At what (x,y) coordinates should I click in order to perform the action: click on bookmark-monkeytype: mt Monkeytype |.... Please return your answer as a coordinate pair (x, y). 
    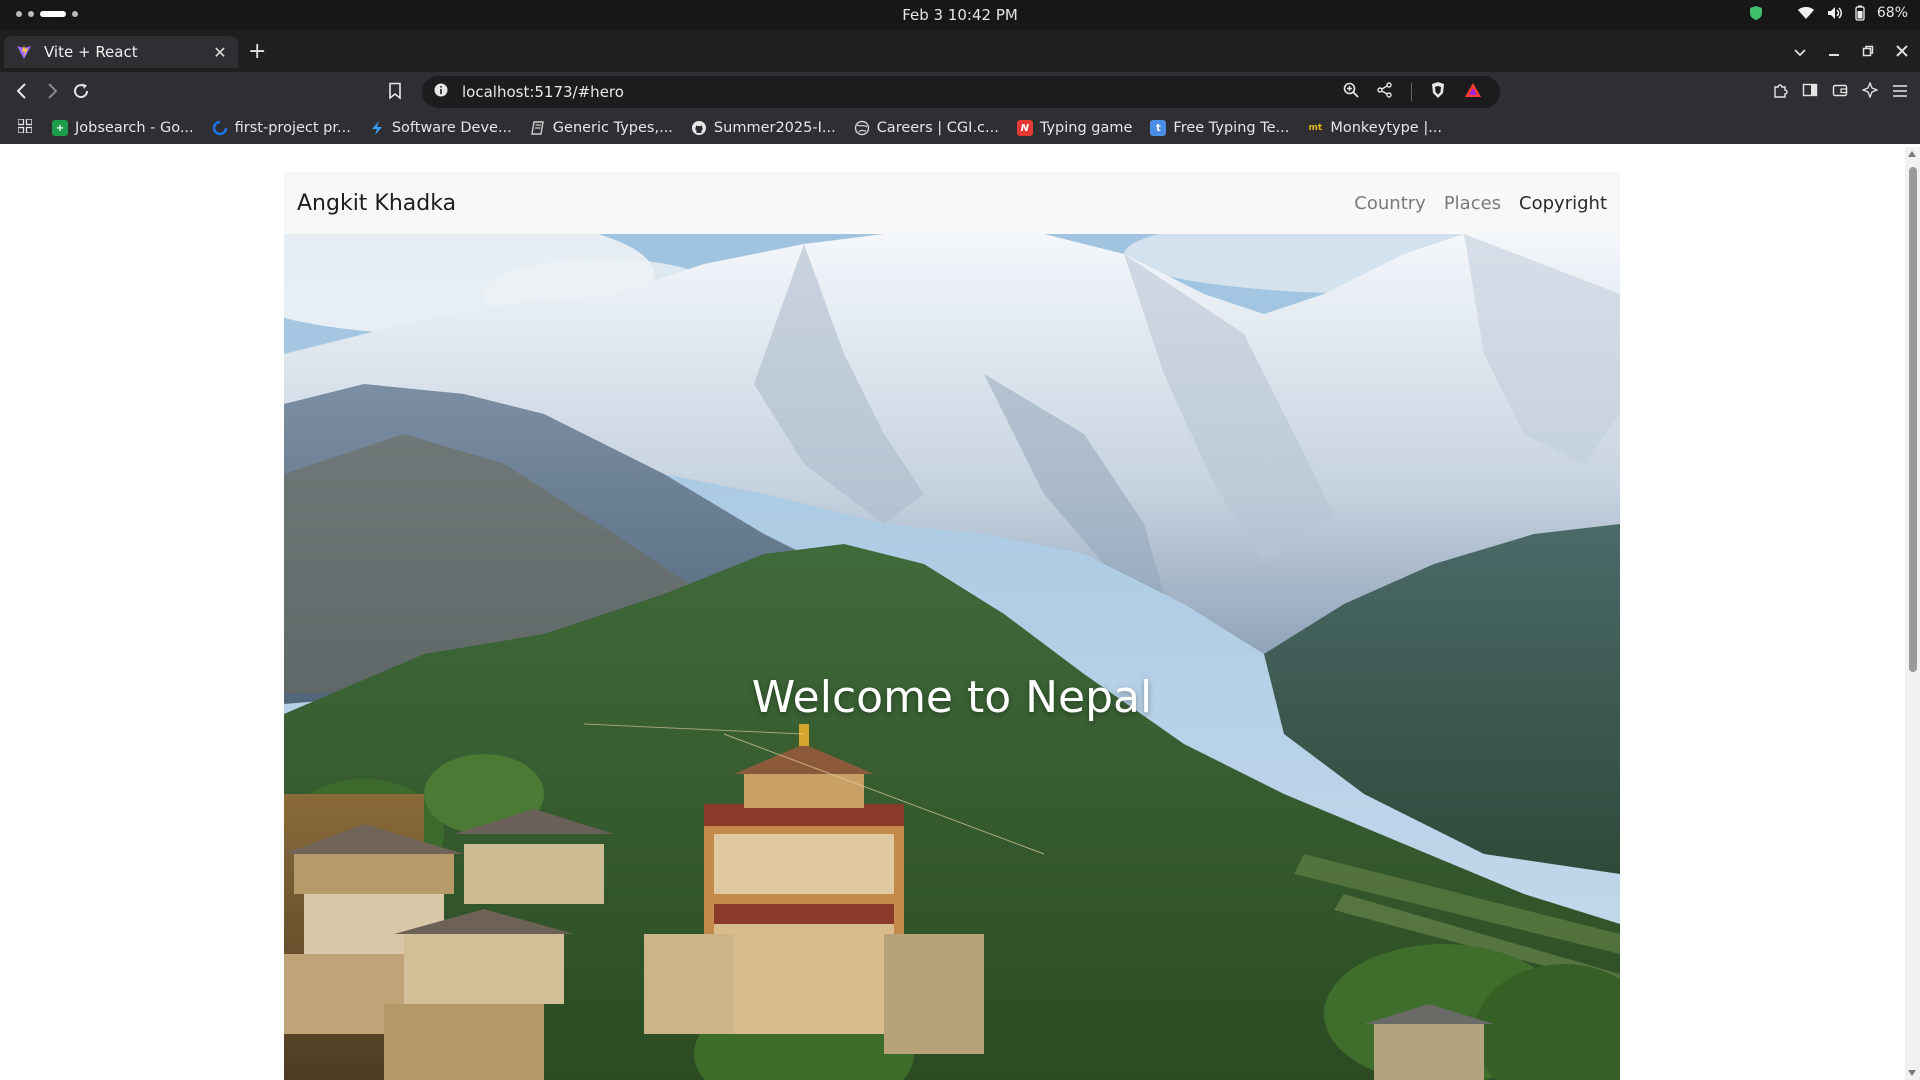
    Looking at the image, I should click on (1375, 128).